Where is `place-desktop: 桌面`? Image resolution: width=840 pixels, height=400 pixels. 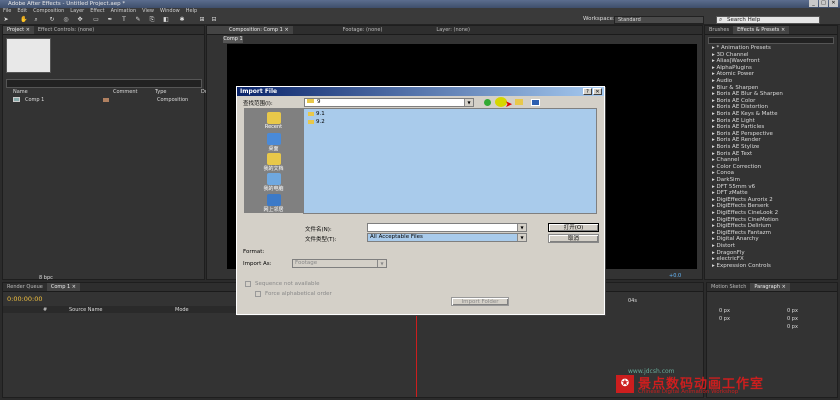
place-desktop: 桌面 is located at coordinates (273, 142).